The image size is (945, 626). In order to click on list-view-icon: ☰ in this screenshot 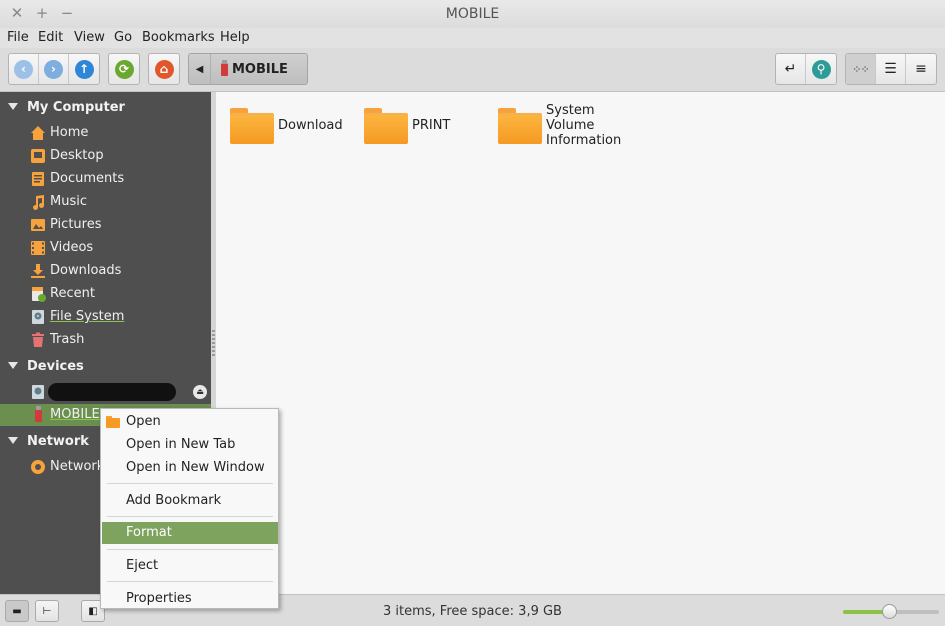, I will do `click(890, 69)`.